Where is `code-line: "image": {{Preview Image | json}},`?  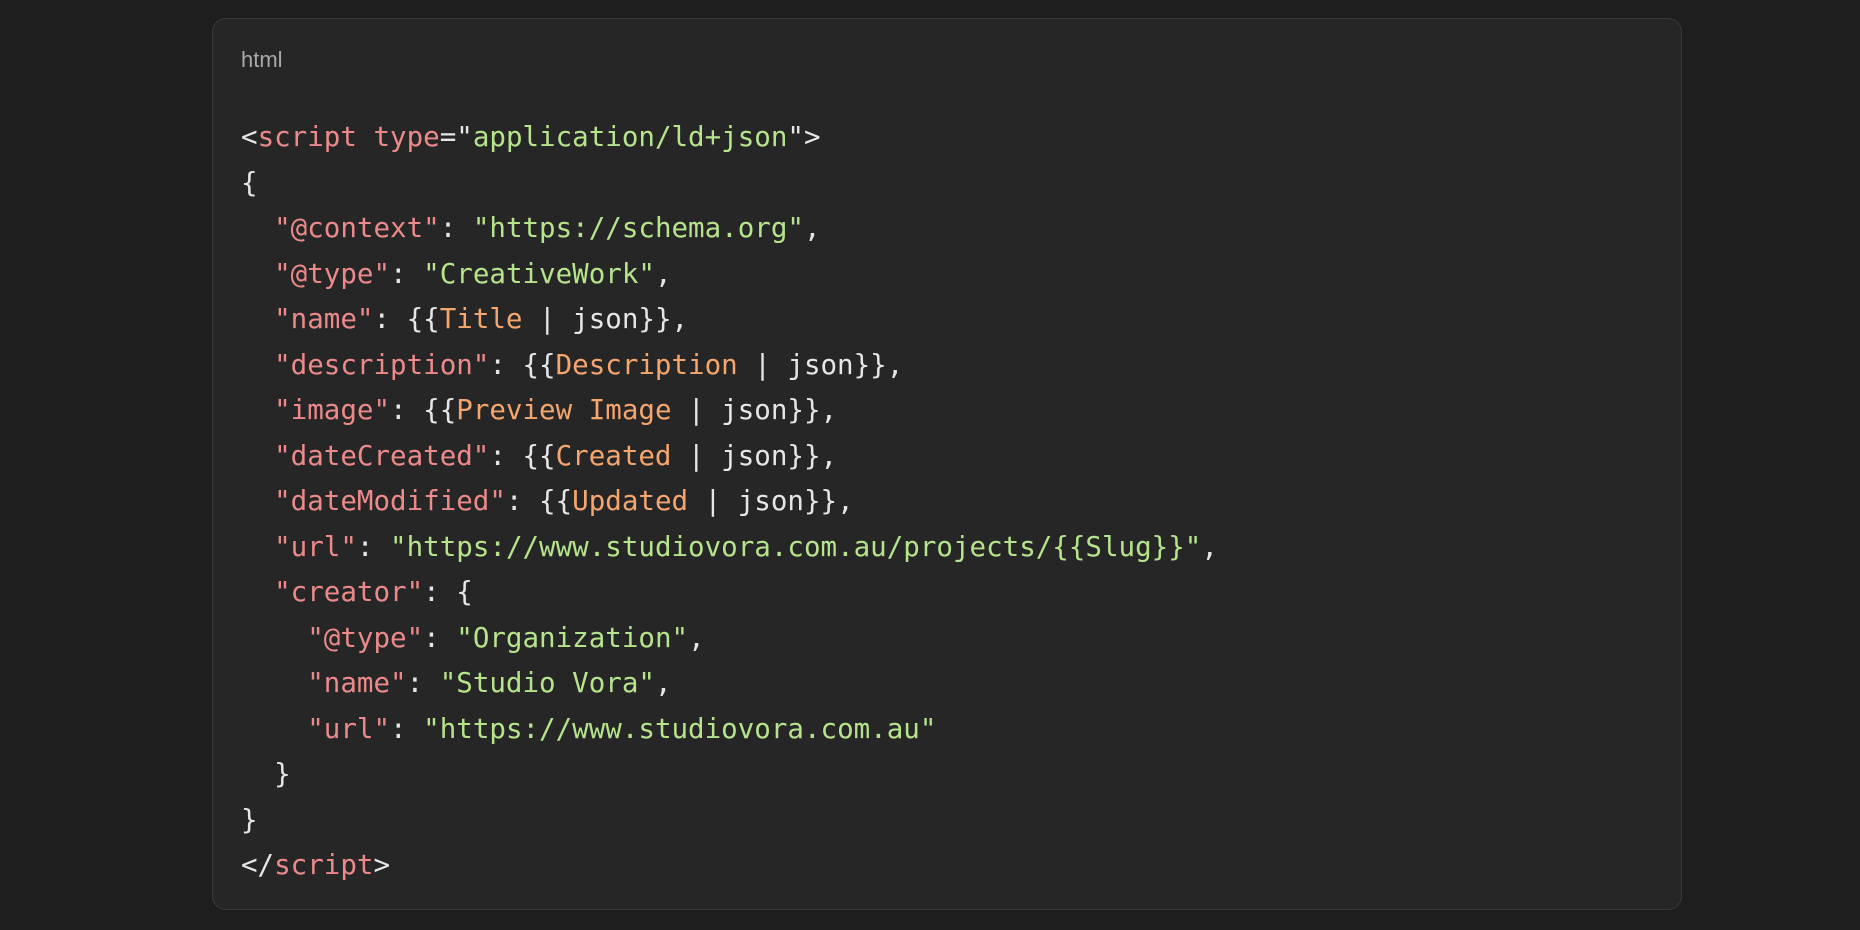
code-line: "image": {{Preview Image | json}}, is located at coordinates (951, 411).